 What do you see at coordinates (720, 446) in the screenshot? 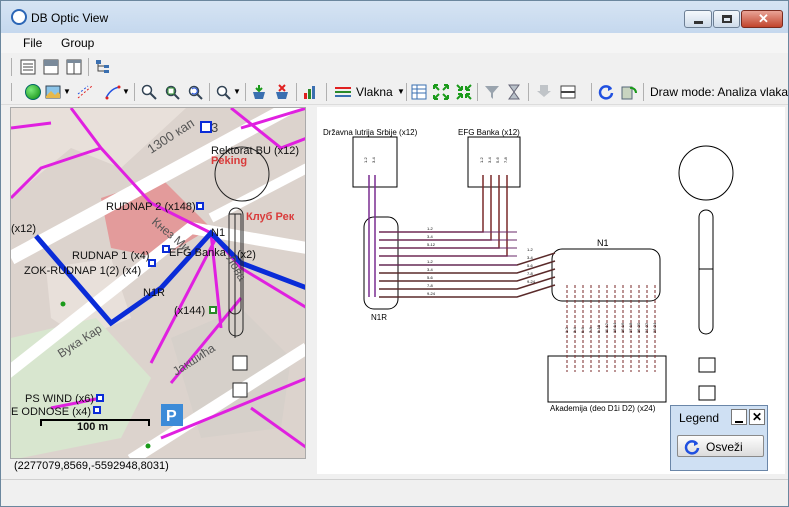
I see `refresh-button: Osveži` at bounding box center [720, 446].